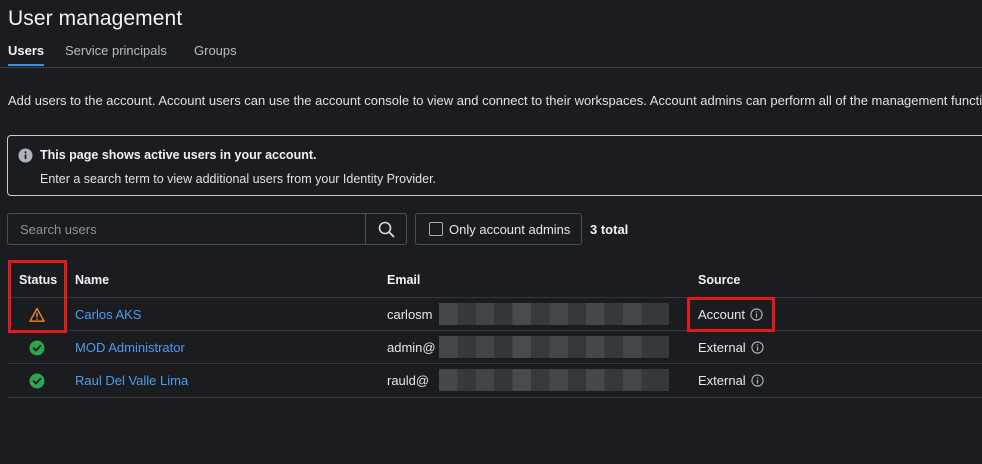 The width and height of the screenshot is (982, 464). What do you see at coordinates (26, 54) in the screenshot?
I see `tab-users: Users` at bounding box center [26, 54].